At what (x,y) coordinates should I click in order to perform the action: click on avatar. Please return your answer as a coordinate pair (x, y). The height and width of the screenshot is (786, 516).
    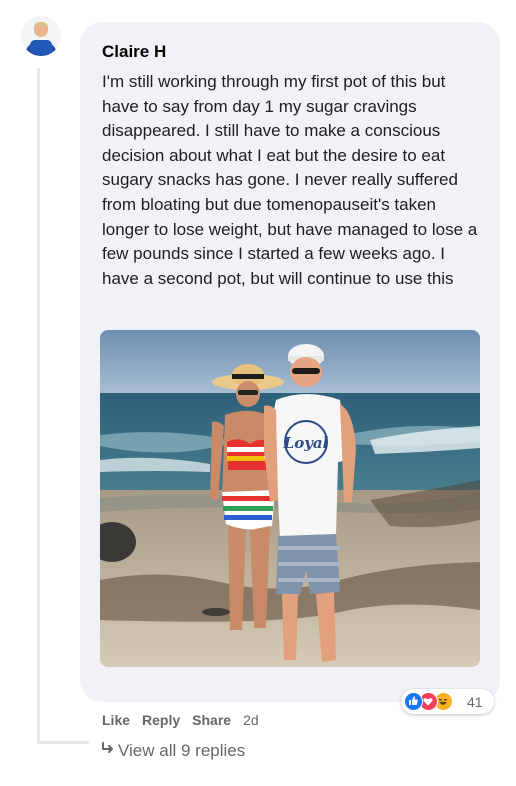
    Looking at the image, I should click on (41, 36).